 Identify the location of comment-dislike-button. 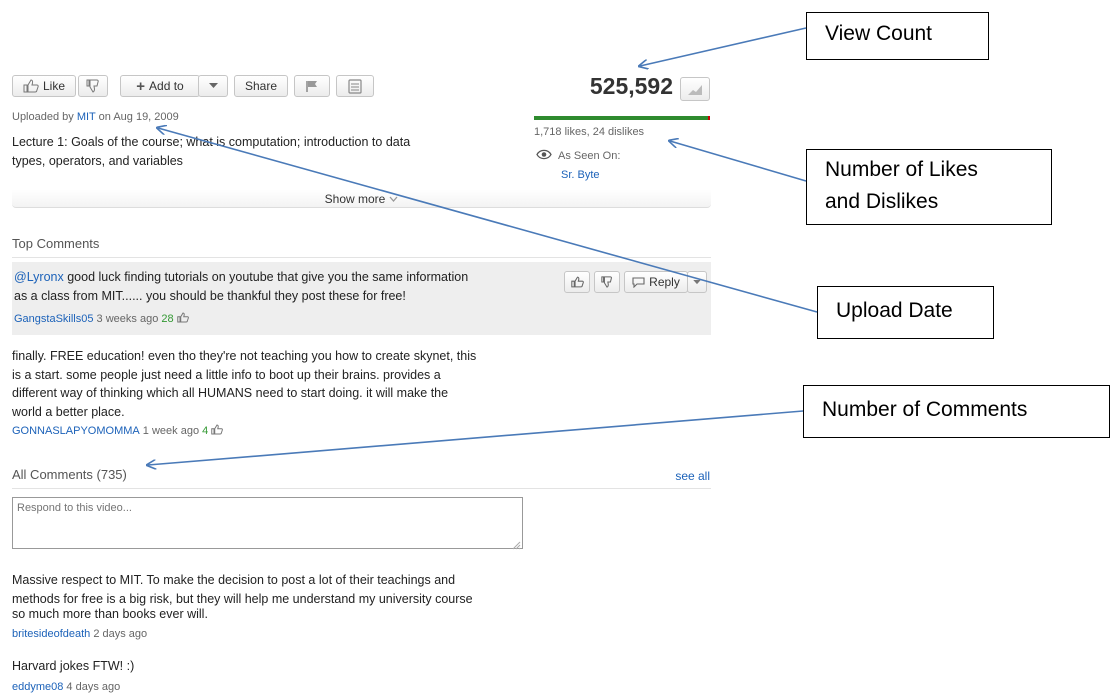
(607, 282).